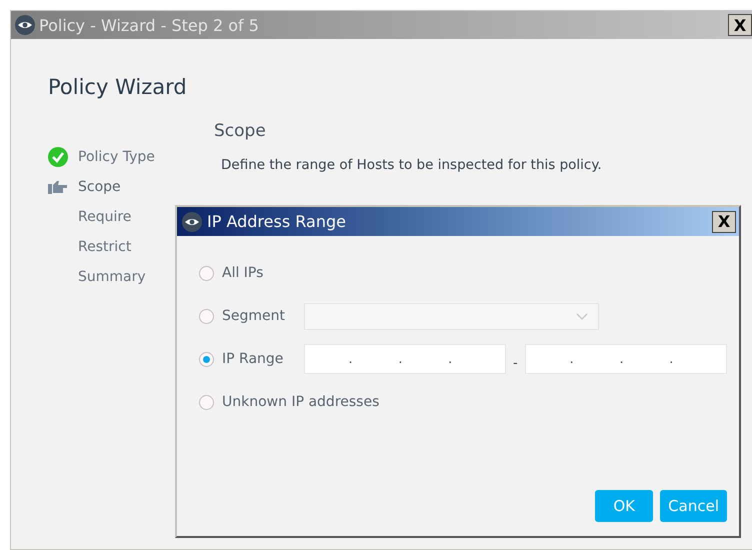 The width and height of the screenshot is (752, 550). I want to click on checkmark-icon, so click(58, 156).